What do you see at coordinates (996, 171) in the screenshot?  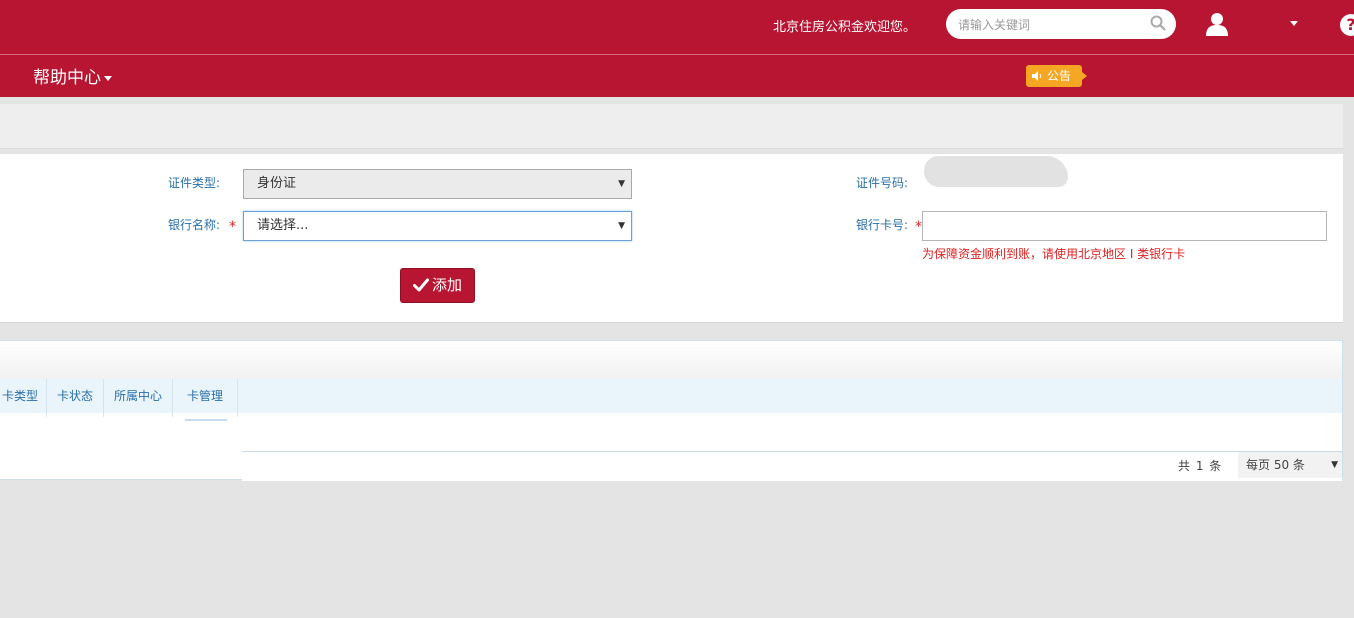 I see `id-number-redacted` at bounding box center [996, 171].